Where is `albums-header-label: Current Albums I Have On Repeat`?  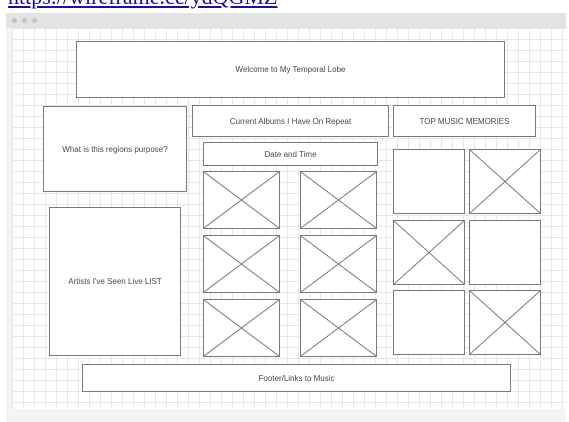 albums-header-label: Current Albums I Have On Repeat is located at coordinates (290, 121).